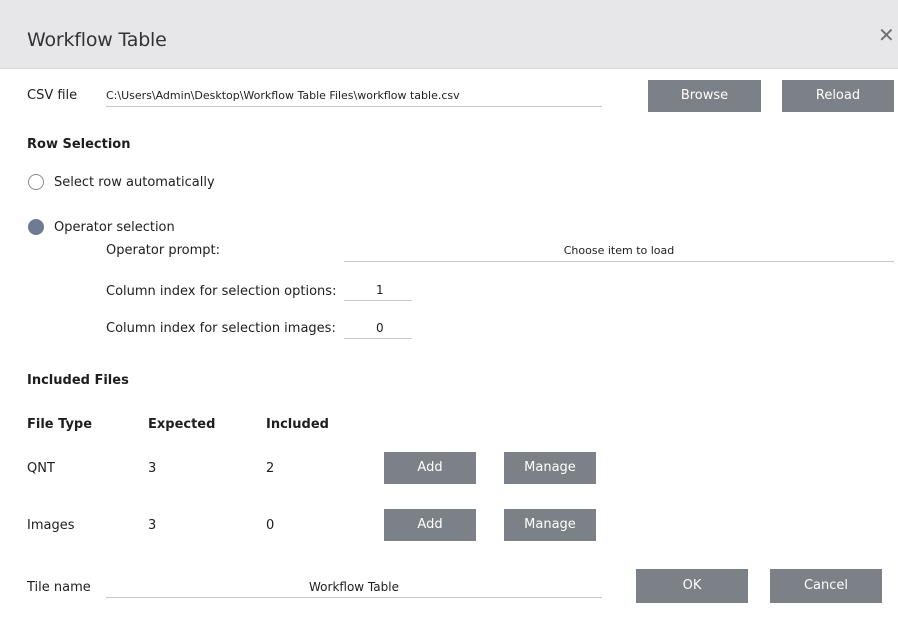  What do you see at coordinates (163, 250) in the screenshot?
I see `operator-prompt-label: Operator prompt:` at bounding box center [163, 250].